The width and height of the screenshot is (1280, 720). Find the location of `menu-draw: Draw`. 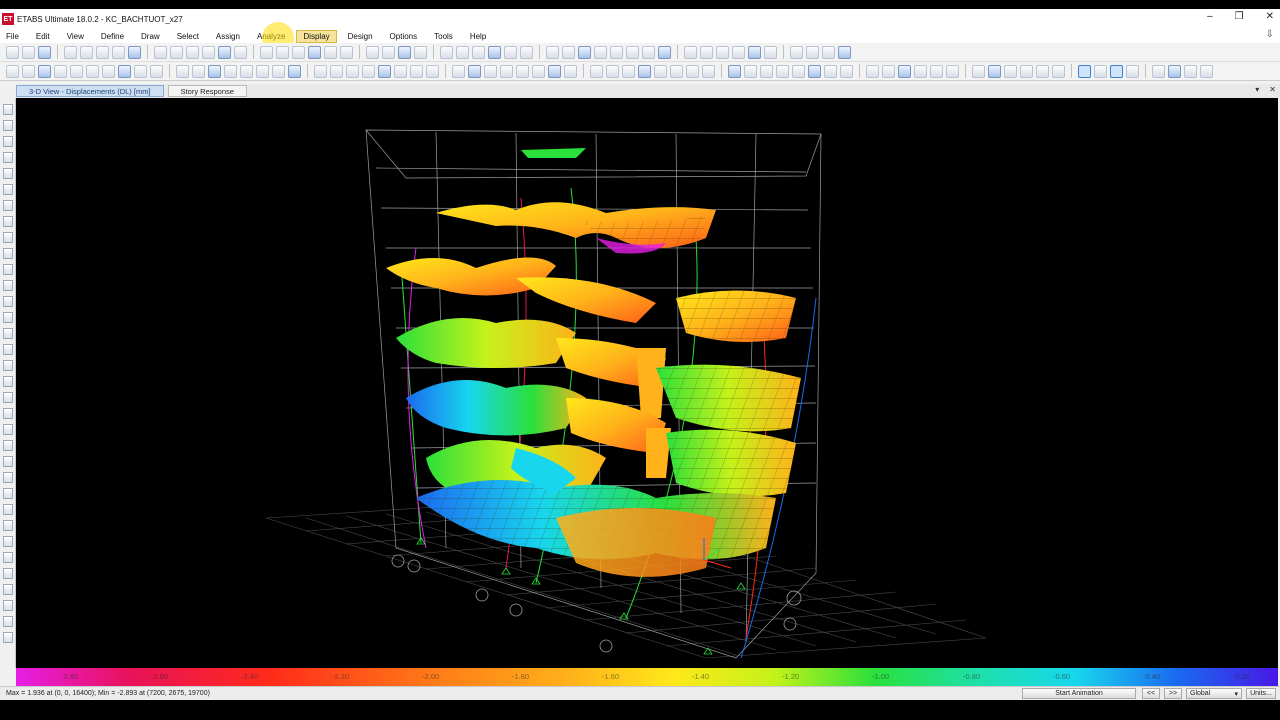

menu-draw: Draw is located at coordinates (150, 36).